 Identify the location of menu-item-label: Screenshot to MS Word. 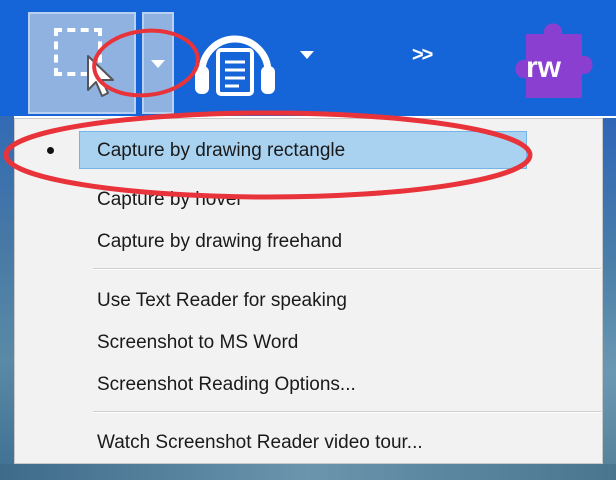
(198, 342).